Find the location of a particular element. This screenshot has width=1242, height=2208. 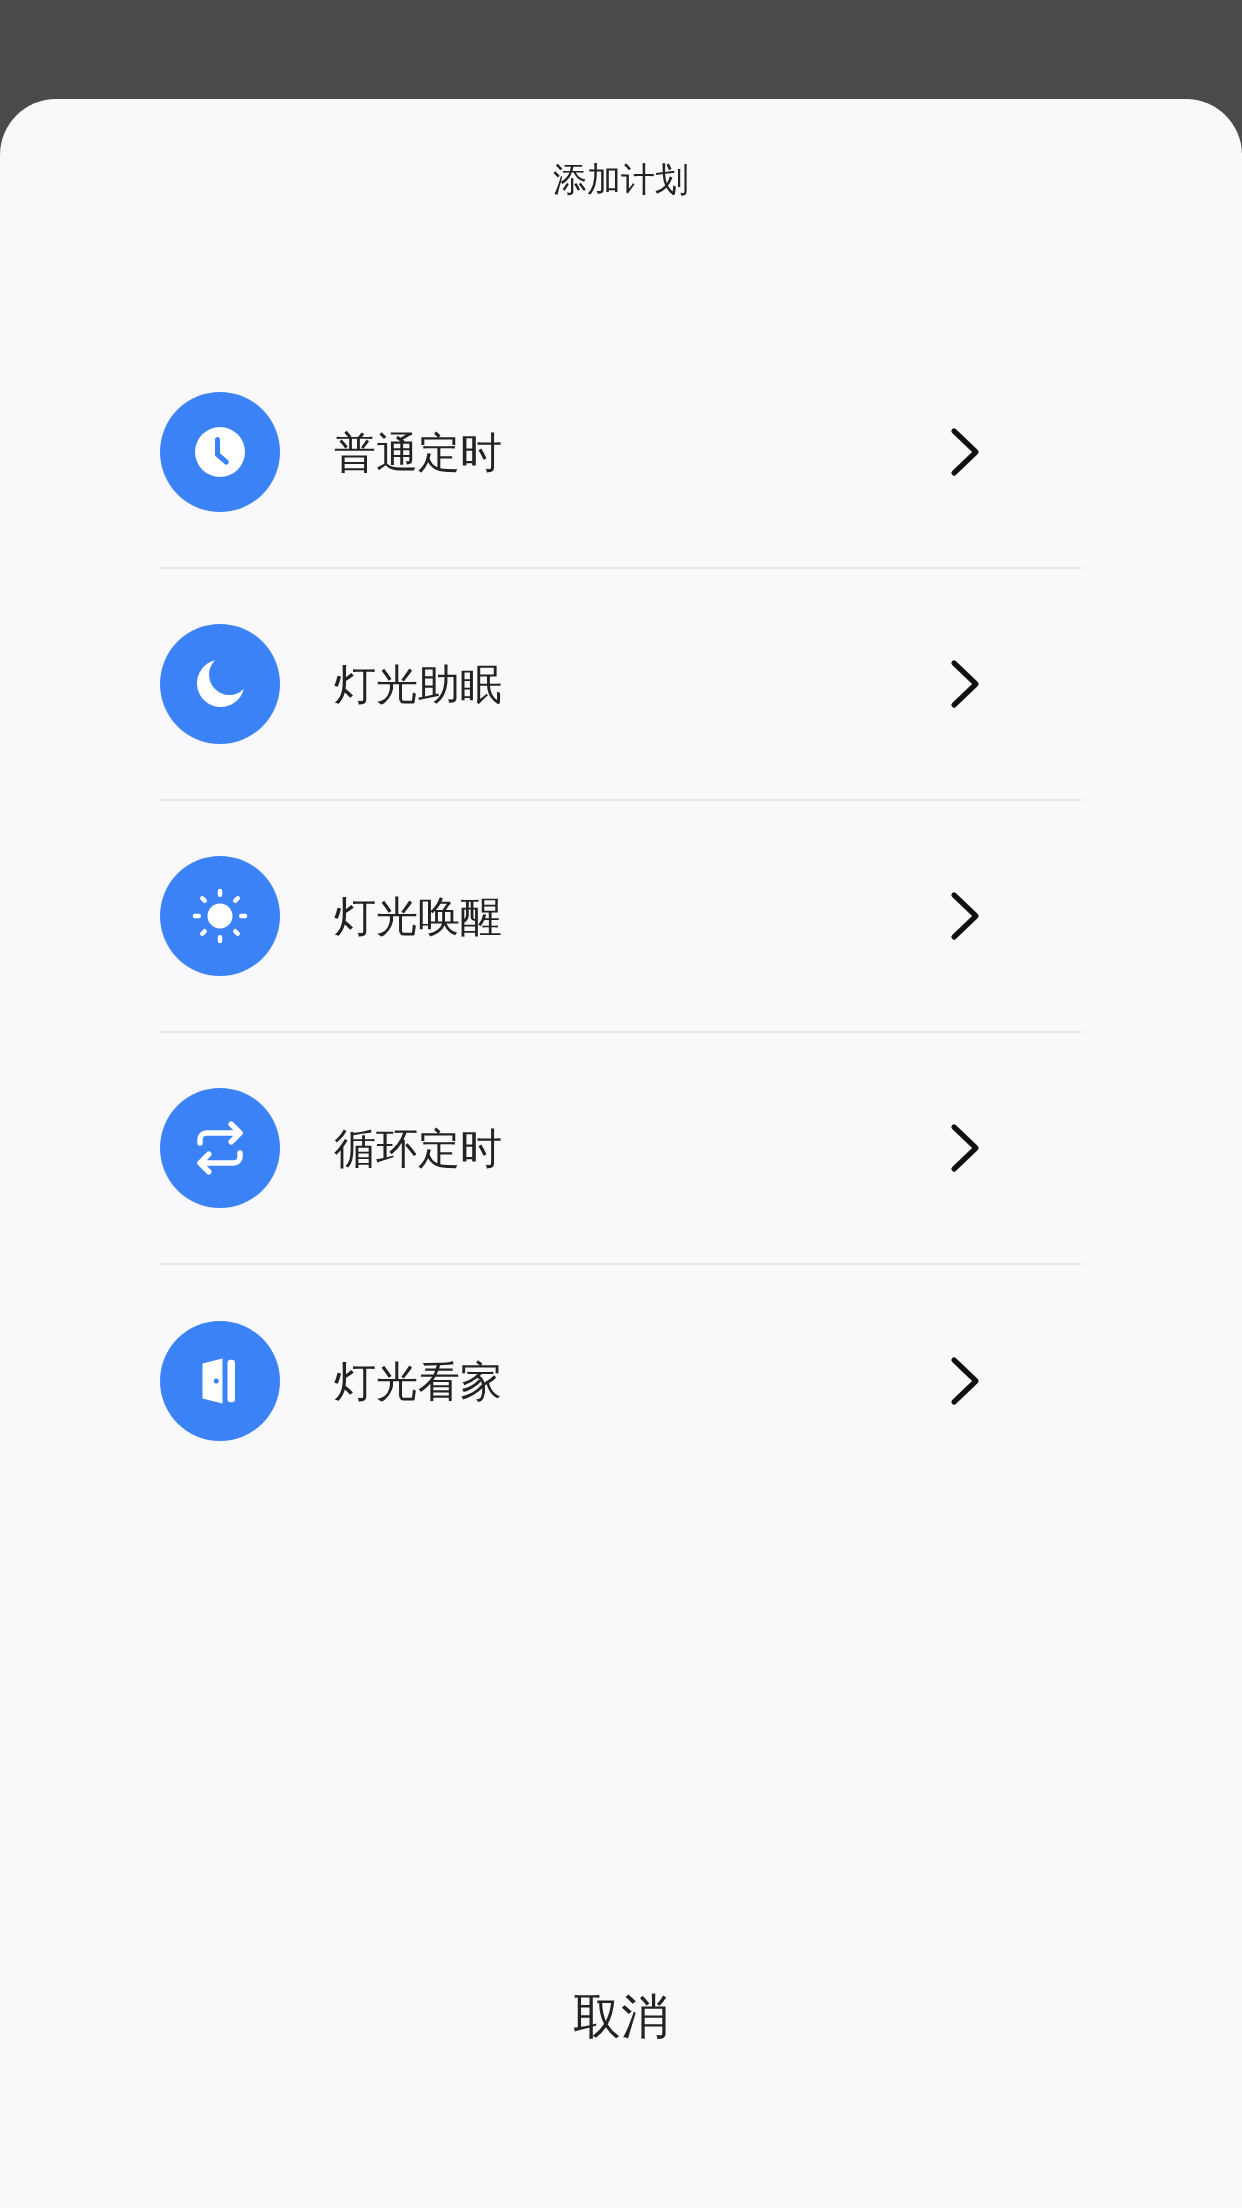

option-label: 灯光助眠 is located at coordinates (418, 684).